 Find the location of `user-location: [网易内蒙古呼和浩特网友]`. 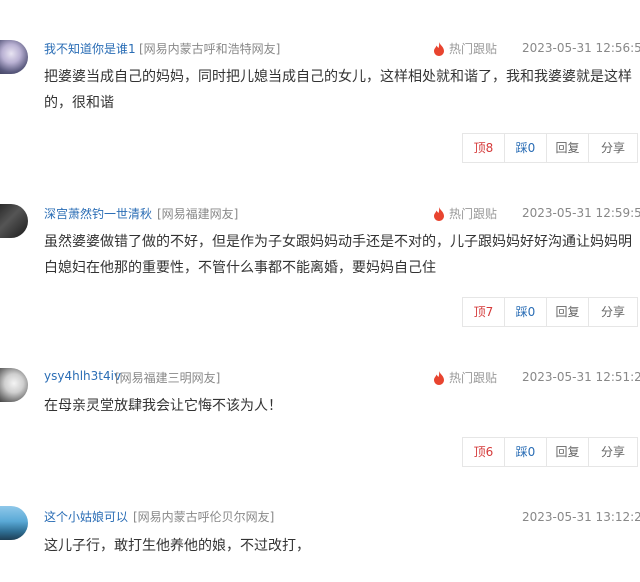

user-location: [网易内蒙古呼和浩特网友] is located at coordinates (210, 49).